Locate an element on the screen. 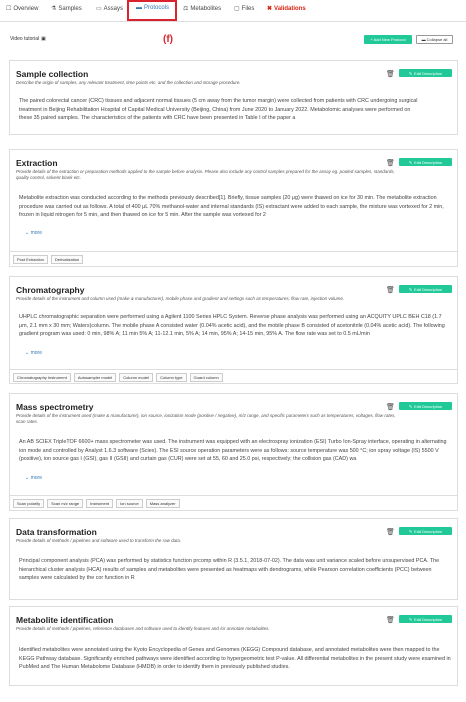  folder-icon: ▢ is located at coordinates (237, 9).